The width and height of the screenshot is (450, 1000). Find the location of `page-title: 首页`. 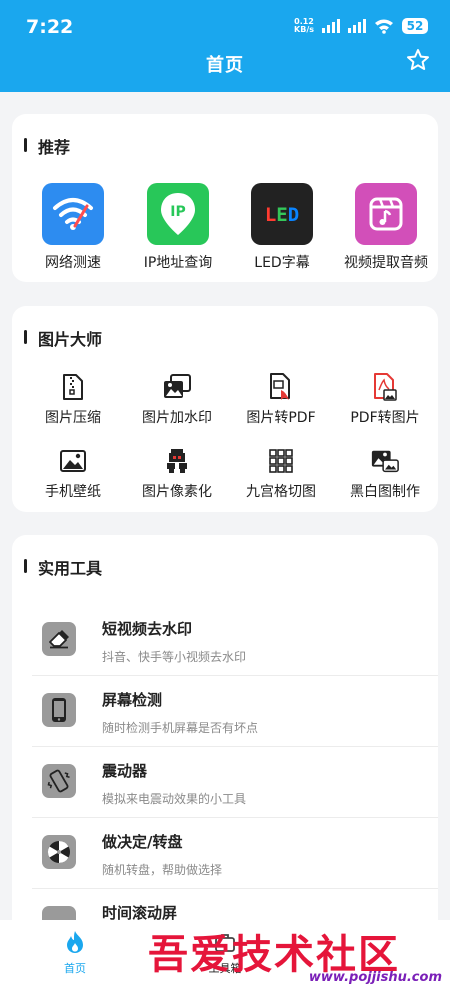

page-title: 首页 is located at coordinates (225, 65).